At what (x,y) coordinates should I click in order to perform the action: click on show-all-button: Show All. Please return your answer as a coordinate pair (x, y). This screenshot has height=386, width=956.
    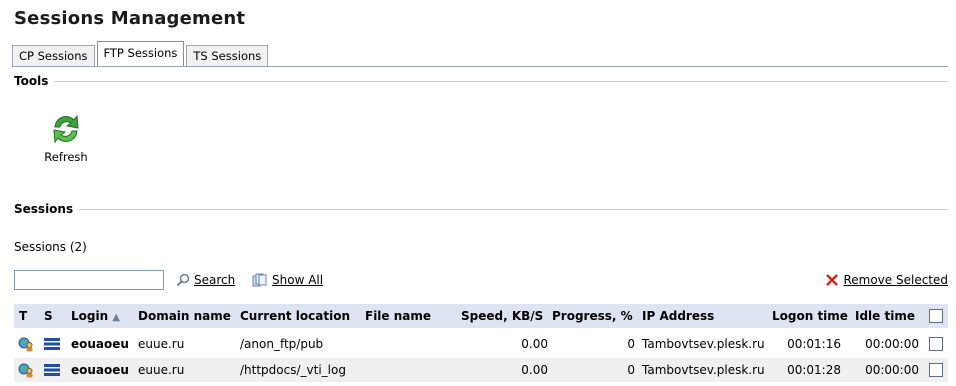
    Looking at the image, I should click on (287, 280).